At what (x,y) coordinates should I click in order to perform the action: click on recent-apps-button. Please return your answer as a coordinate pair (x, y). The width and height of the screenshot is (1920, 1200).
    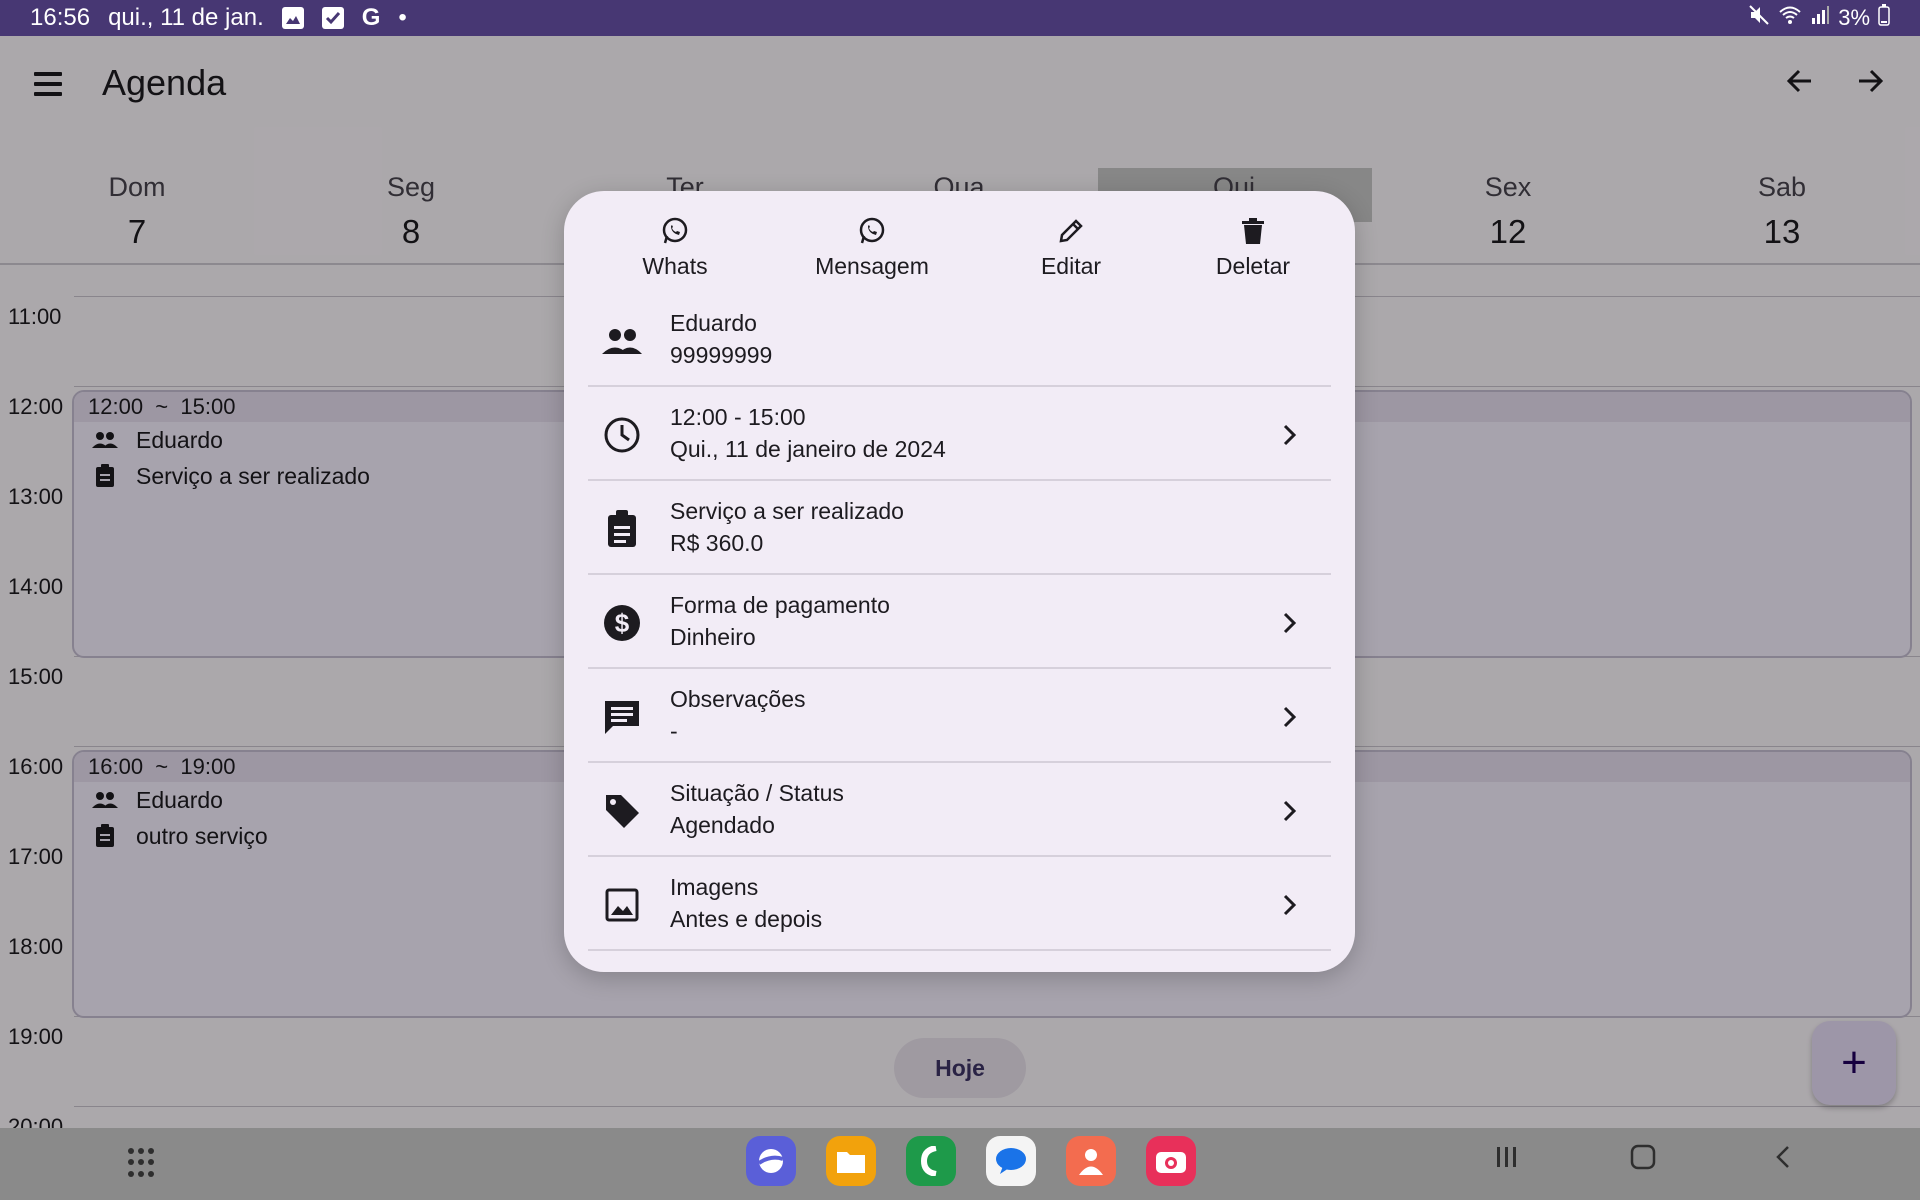
    Looking at the image, I should click on (1507, 1161).